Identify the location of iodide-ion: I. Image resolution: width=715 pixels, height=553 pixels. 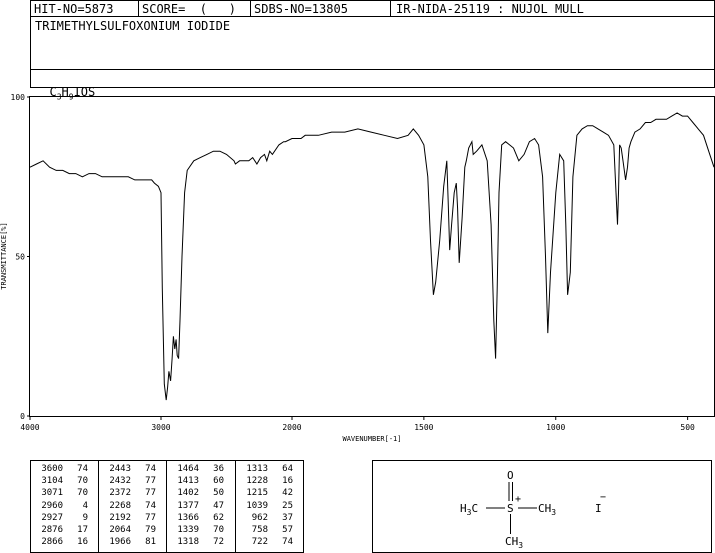
(598, 508).